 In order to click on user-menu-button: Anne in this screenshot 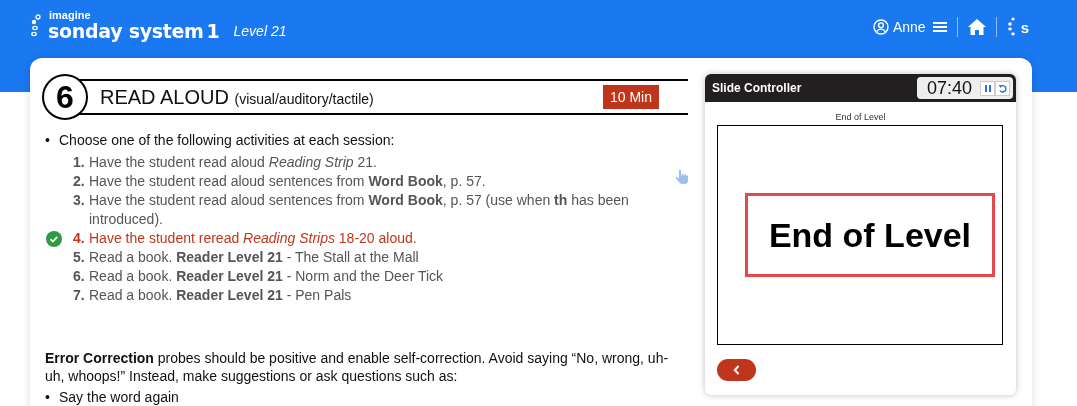, I will do `click(909, 27)`.